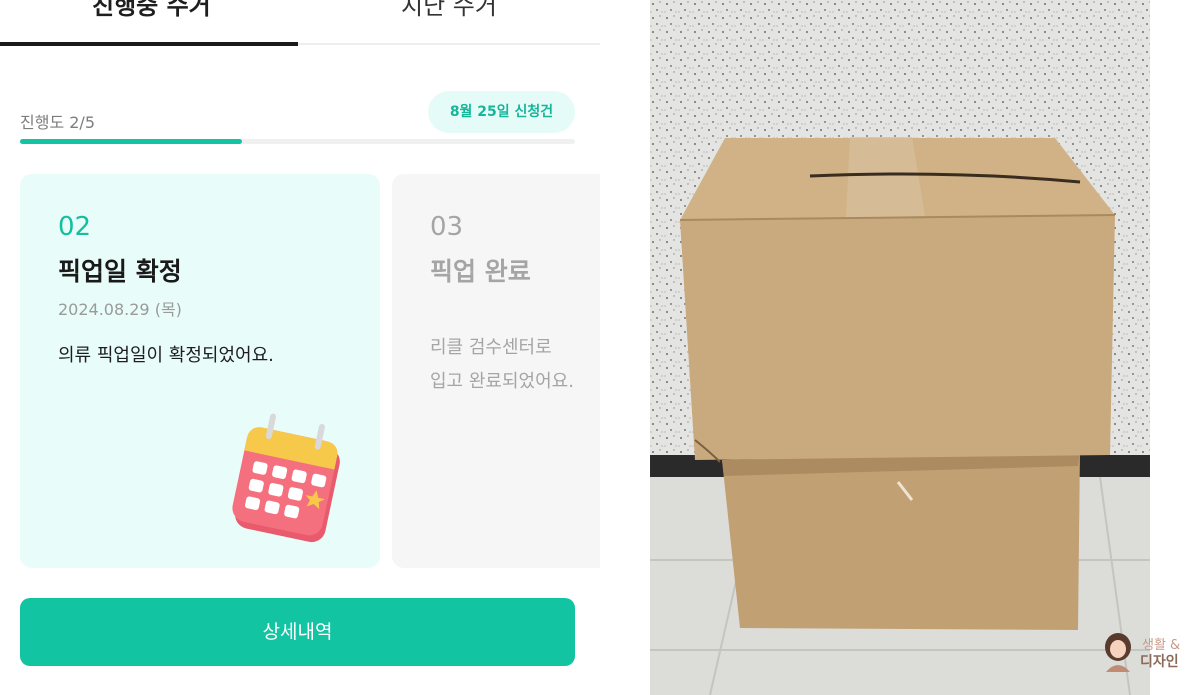 The image size is (1200, 695). Describe the element at coordinates (449, 10) in the screenshot. I see `tab-past: 지난 수거` at that location.